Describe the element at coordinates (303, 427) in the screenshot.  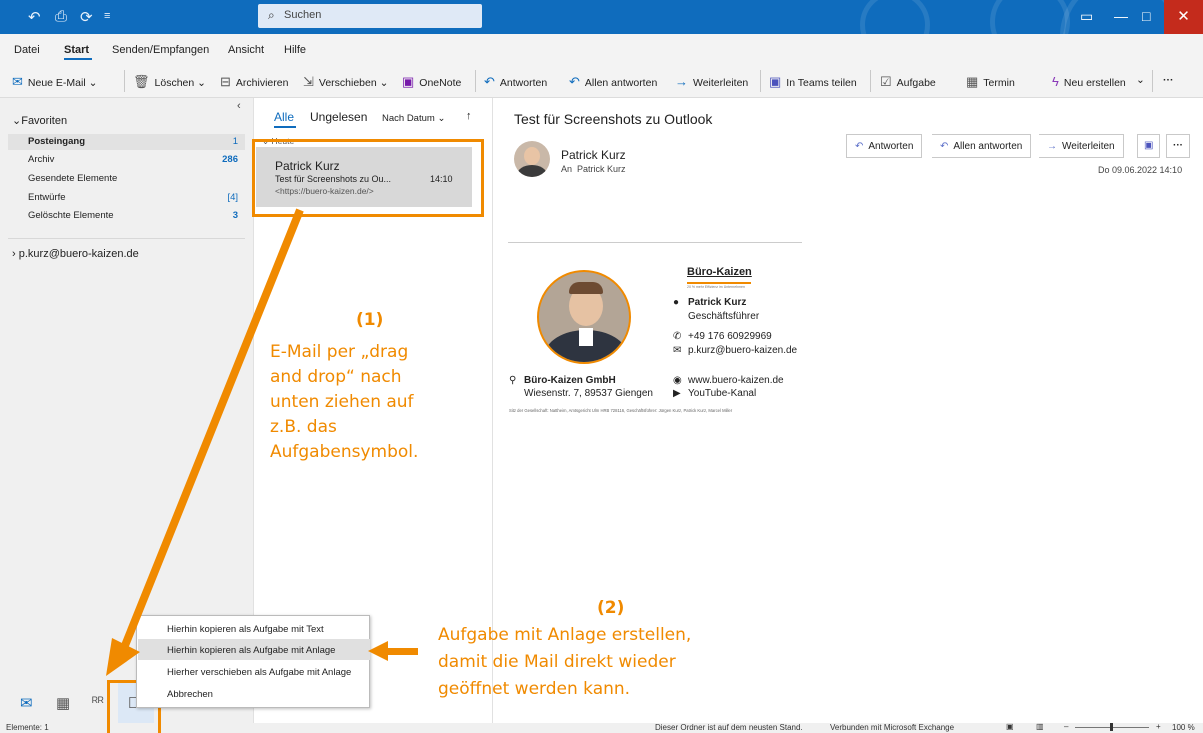
I see `annotation-step1-line: z.B. das` at that location.